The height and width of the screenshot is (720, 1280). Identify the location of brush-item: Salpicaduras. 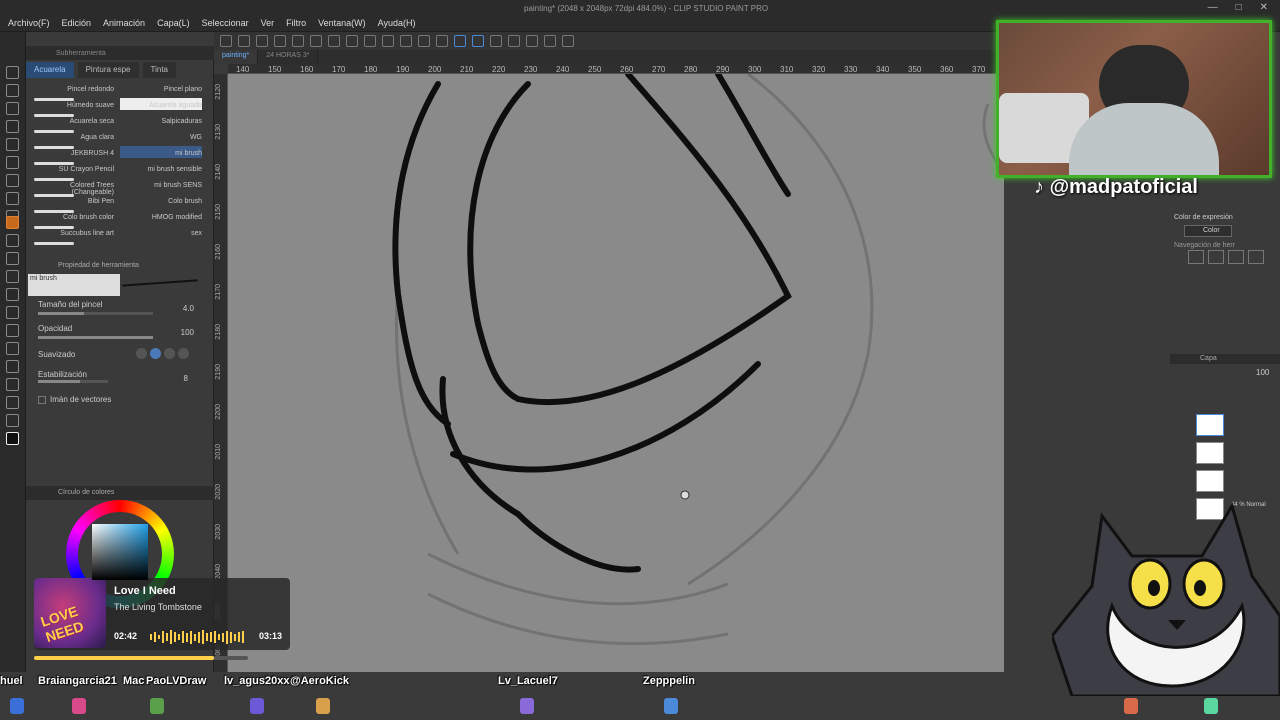
(162, 121).